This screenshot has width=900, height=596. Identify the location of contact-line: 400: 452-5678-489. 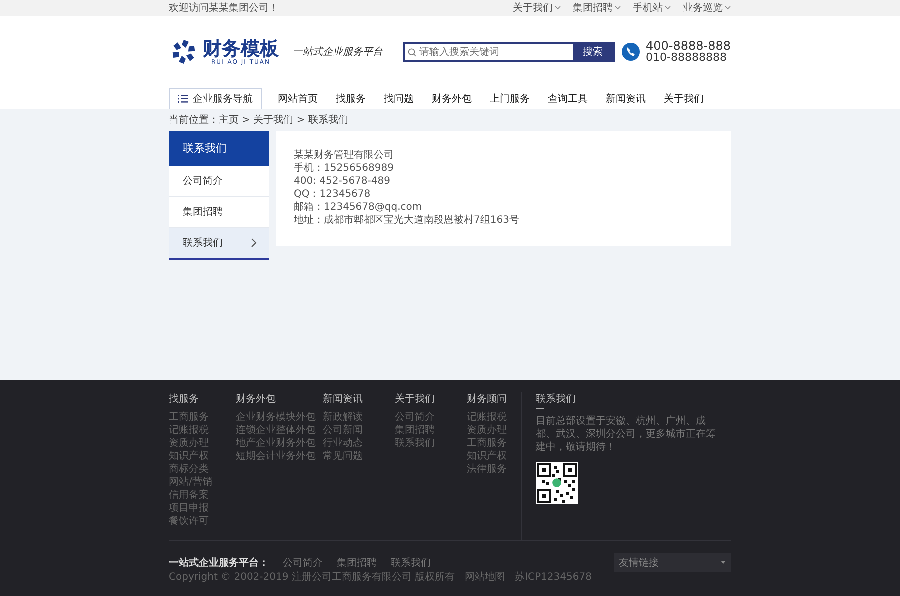
(343, 182).